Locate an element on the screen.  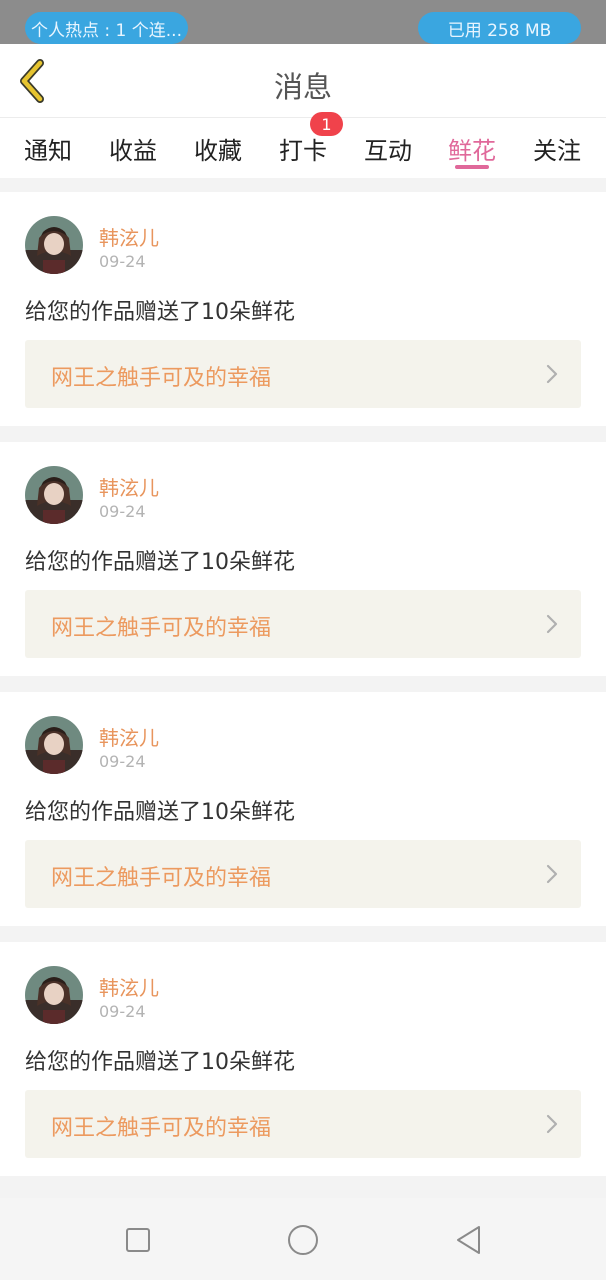
home-button is located at coordinates (303, 1240).